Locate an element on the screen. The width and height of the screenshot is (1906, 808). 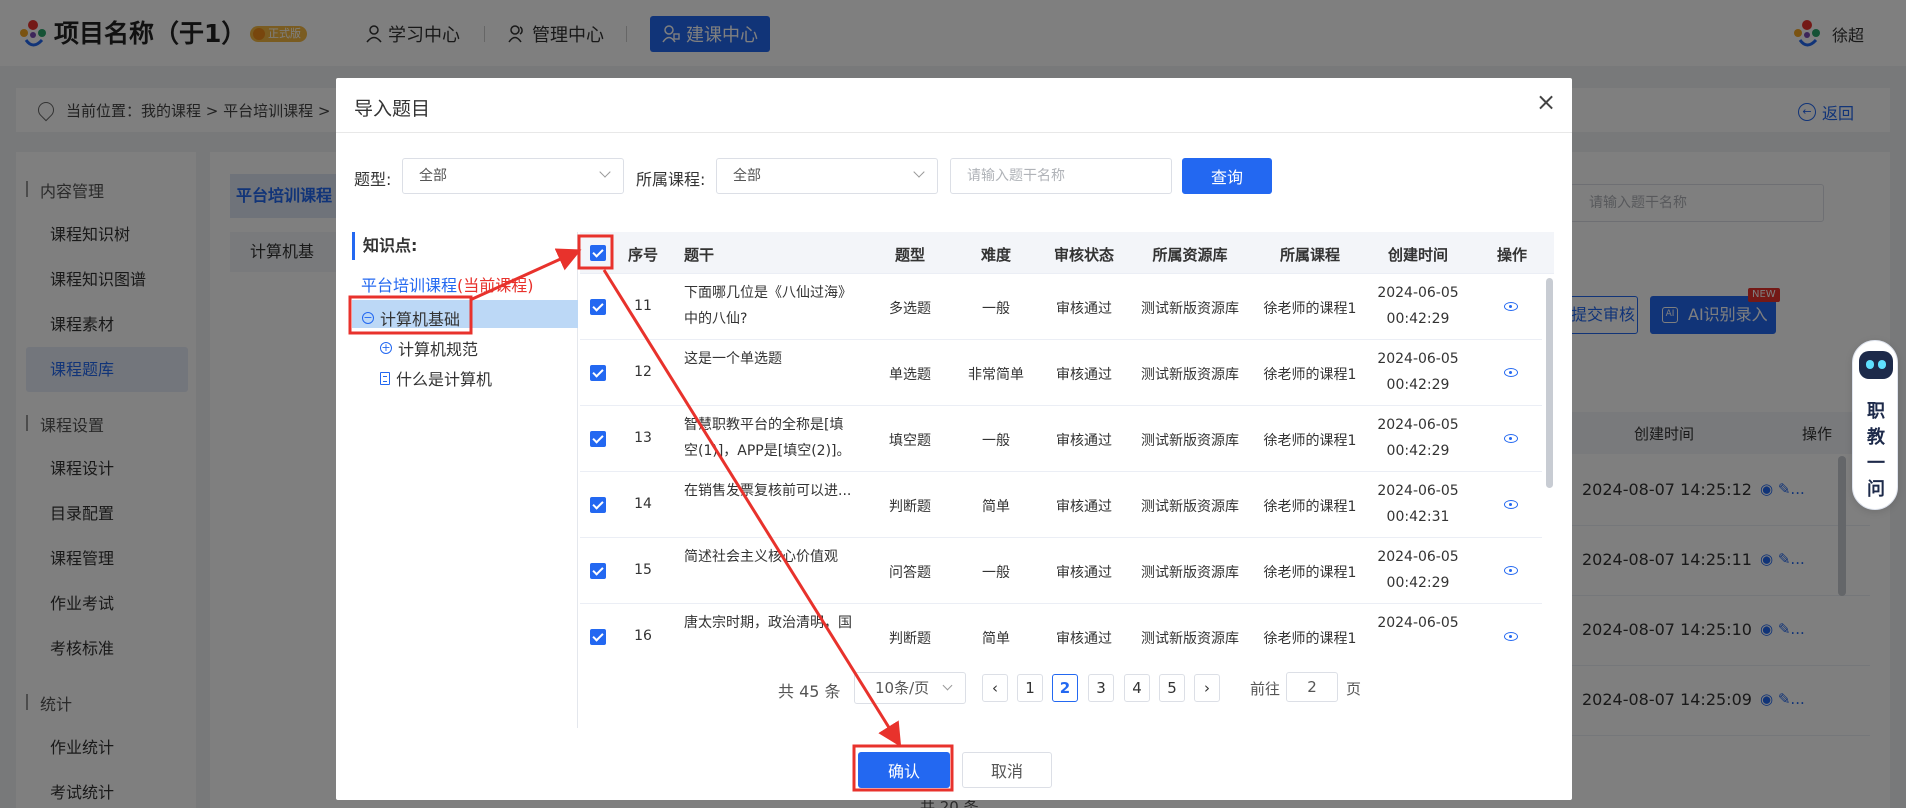
type-select: 全部 is located at coordinates (513, 176).